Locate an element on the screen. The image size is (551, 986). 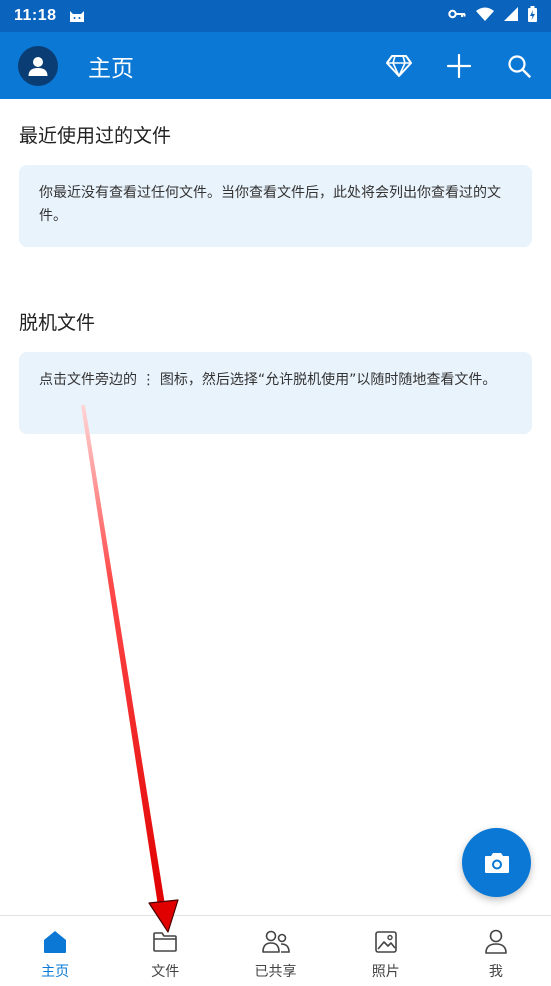
camera-icon is located at coordinates (496, 862).